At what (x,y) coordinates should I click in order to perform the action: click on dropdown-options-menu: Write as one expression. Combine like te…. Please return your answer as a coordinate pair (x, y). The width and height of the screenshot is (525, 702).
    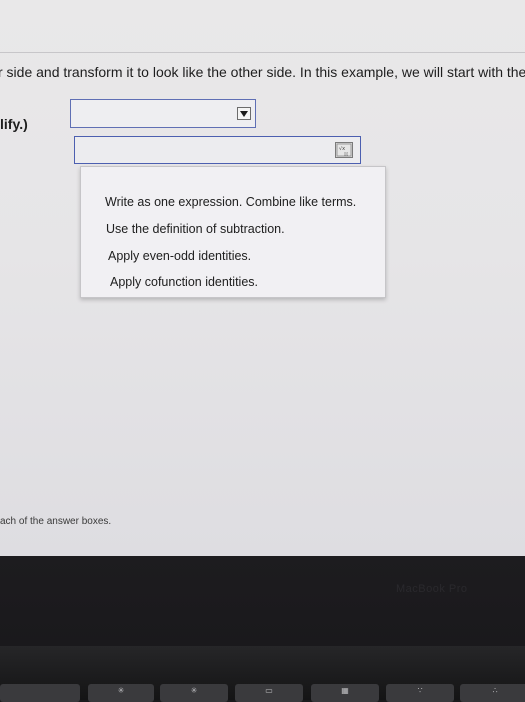
    Looking at the image, I should click on (233, 232).